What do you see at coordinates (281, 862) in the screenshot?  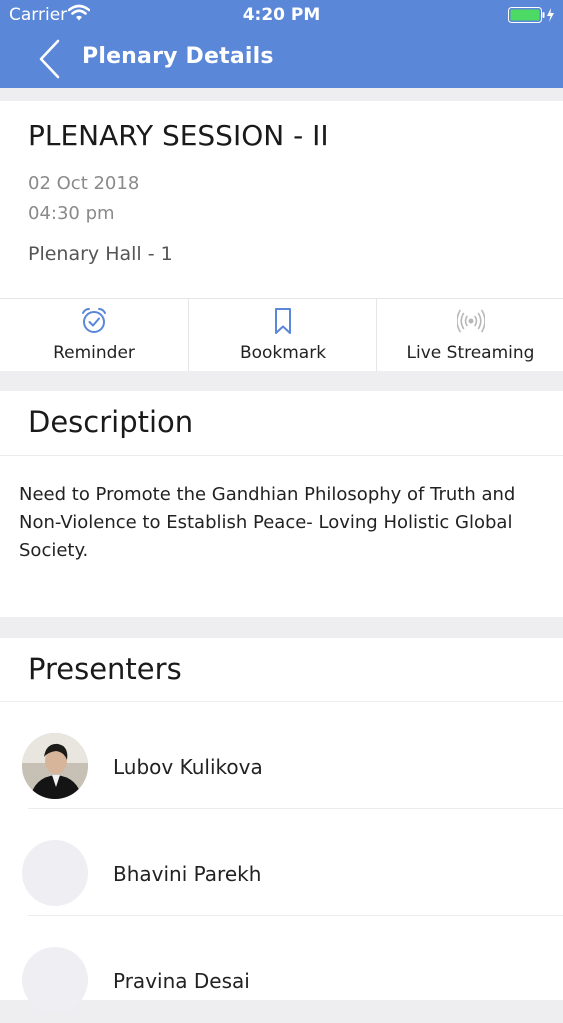 I see `presenter-row: Bhavini Parekh` at bounding box center [281, 862].